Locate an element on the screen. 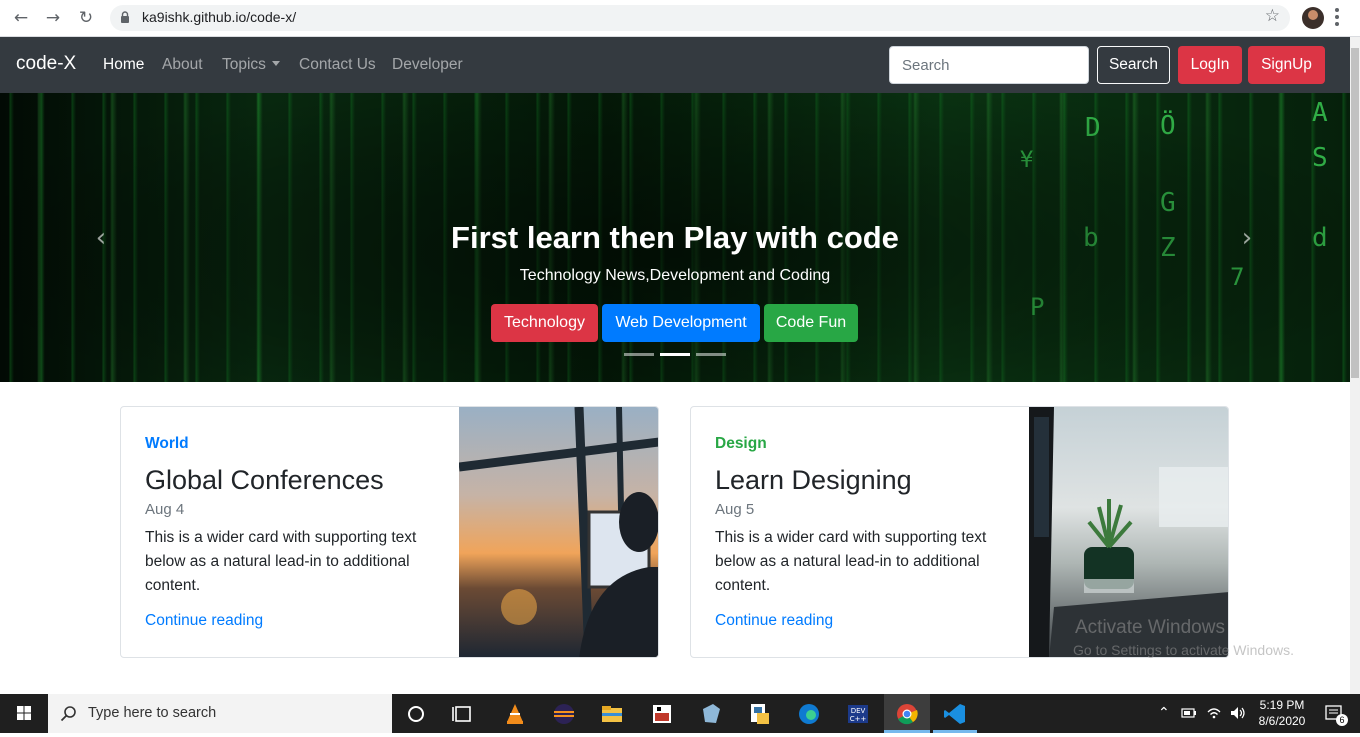  card-image-sunset-desk is located at coordinates (558, 532).